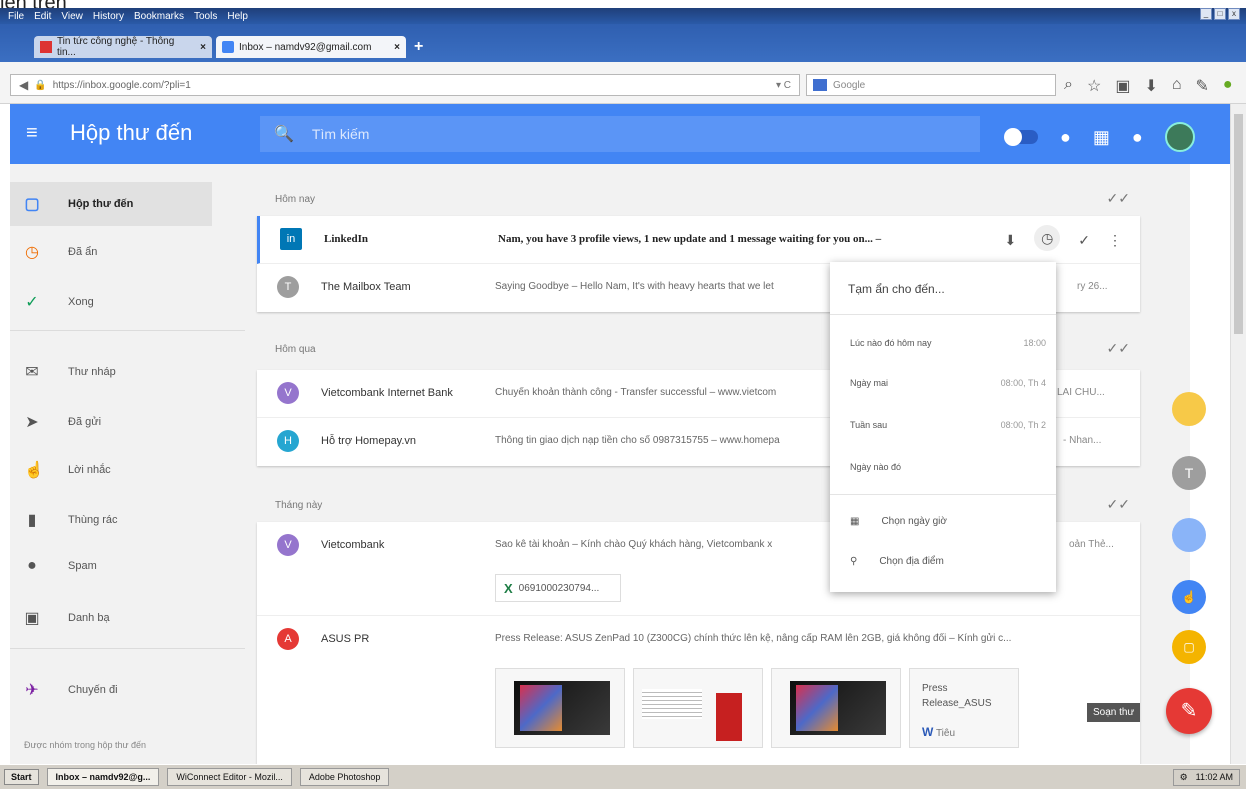  Describe the element at coordinates (1021, 137) in the screenshot. I see `pin-toggle` at that location.